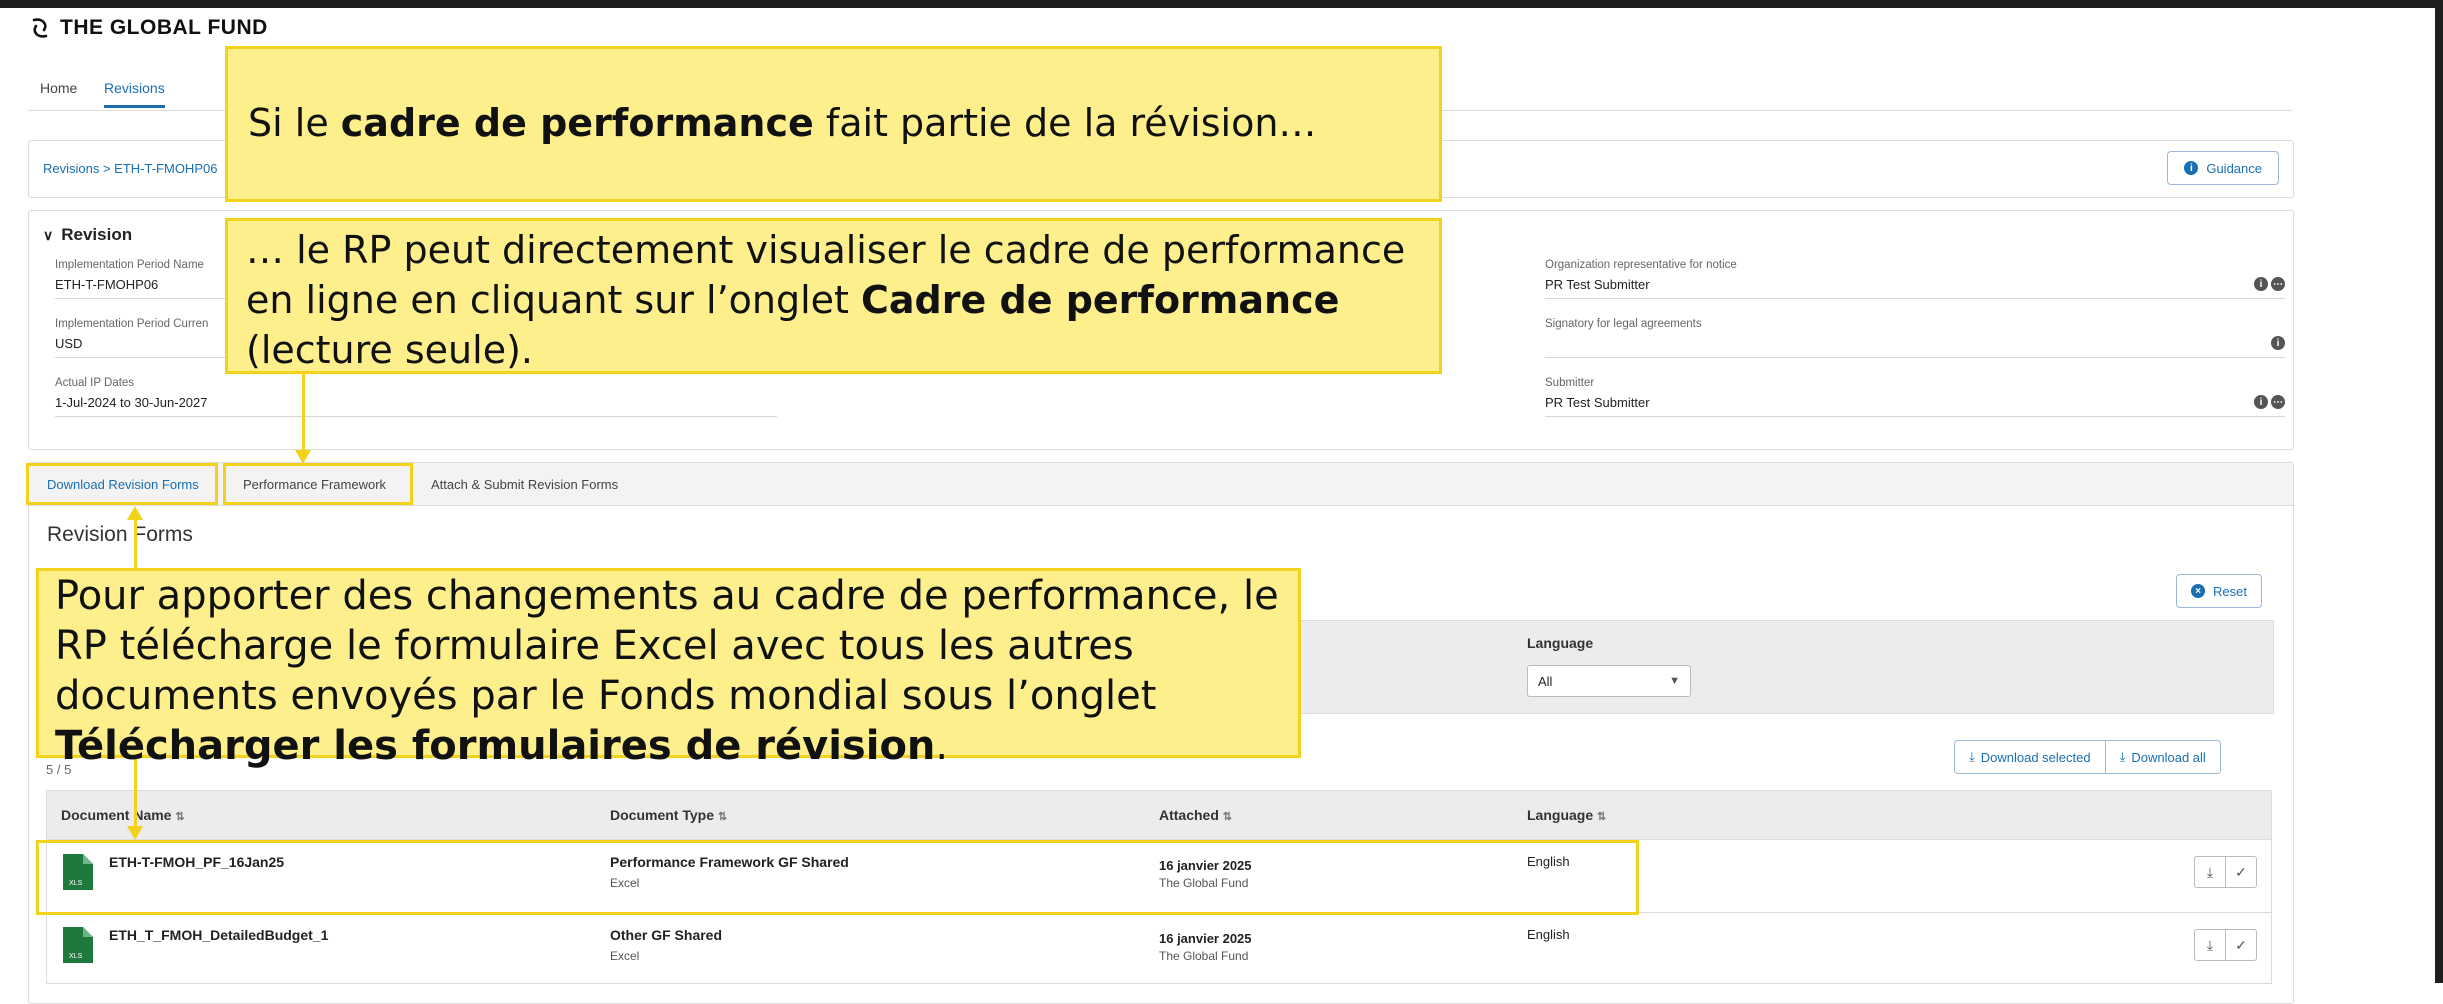 This screenshot has width=2443, height=1004. What do you see at coordinates (1100, 300) in the screenshot?
I see `callout-bold-text: Cadre de performance` at bounding box center [1100, 300].